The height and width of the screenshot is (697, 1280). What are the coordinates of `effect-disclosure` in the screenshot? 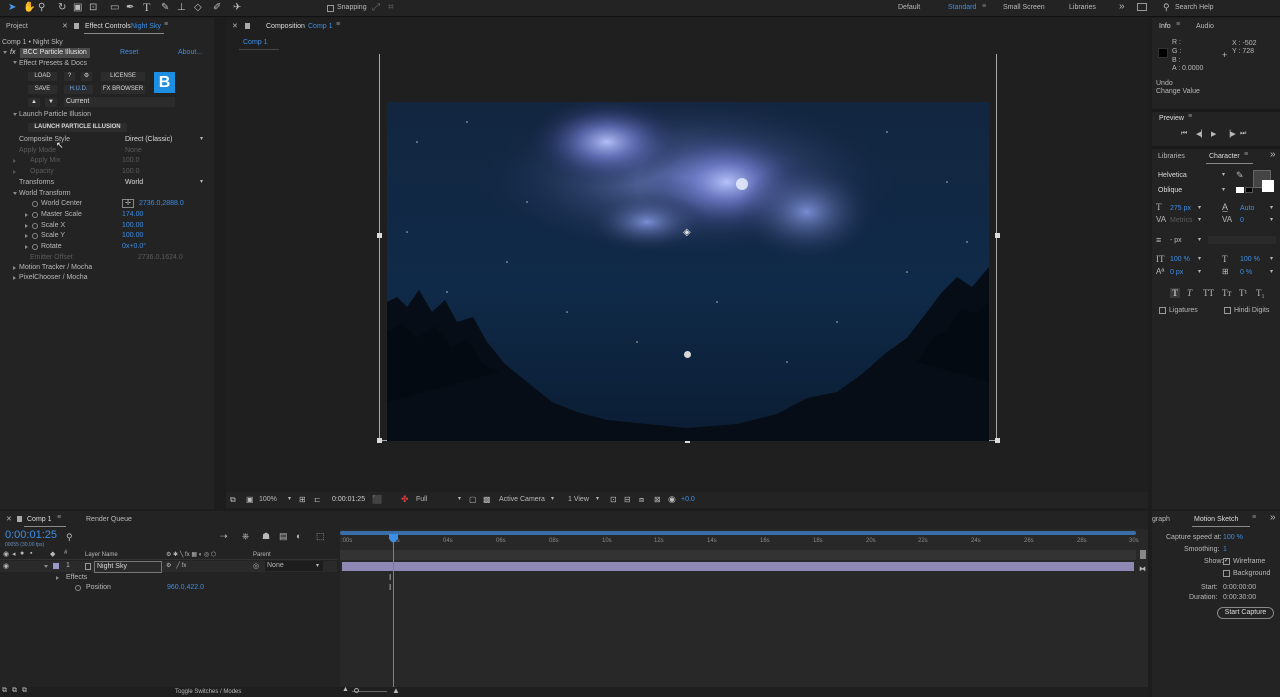 It's located at (5, 52).